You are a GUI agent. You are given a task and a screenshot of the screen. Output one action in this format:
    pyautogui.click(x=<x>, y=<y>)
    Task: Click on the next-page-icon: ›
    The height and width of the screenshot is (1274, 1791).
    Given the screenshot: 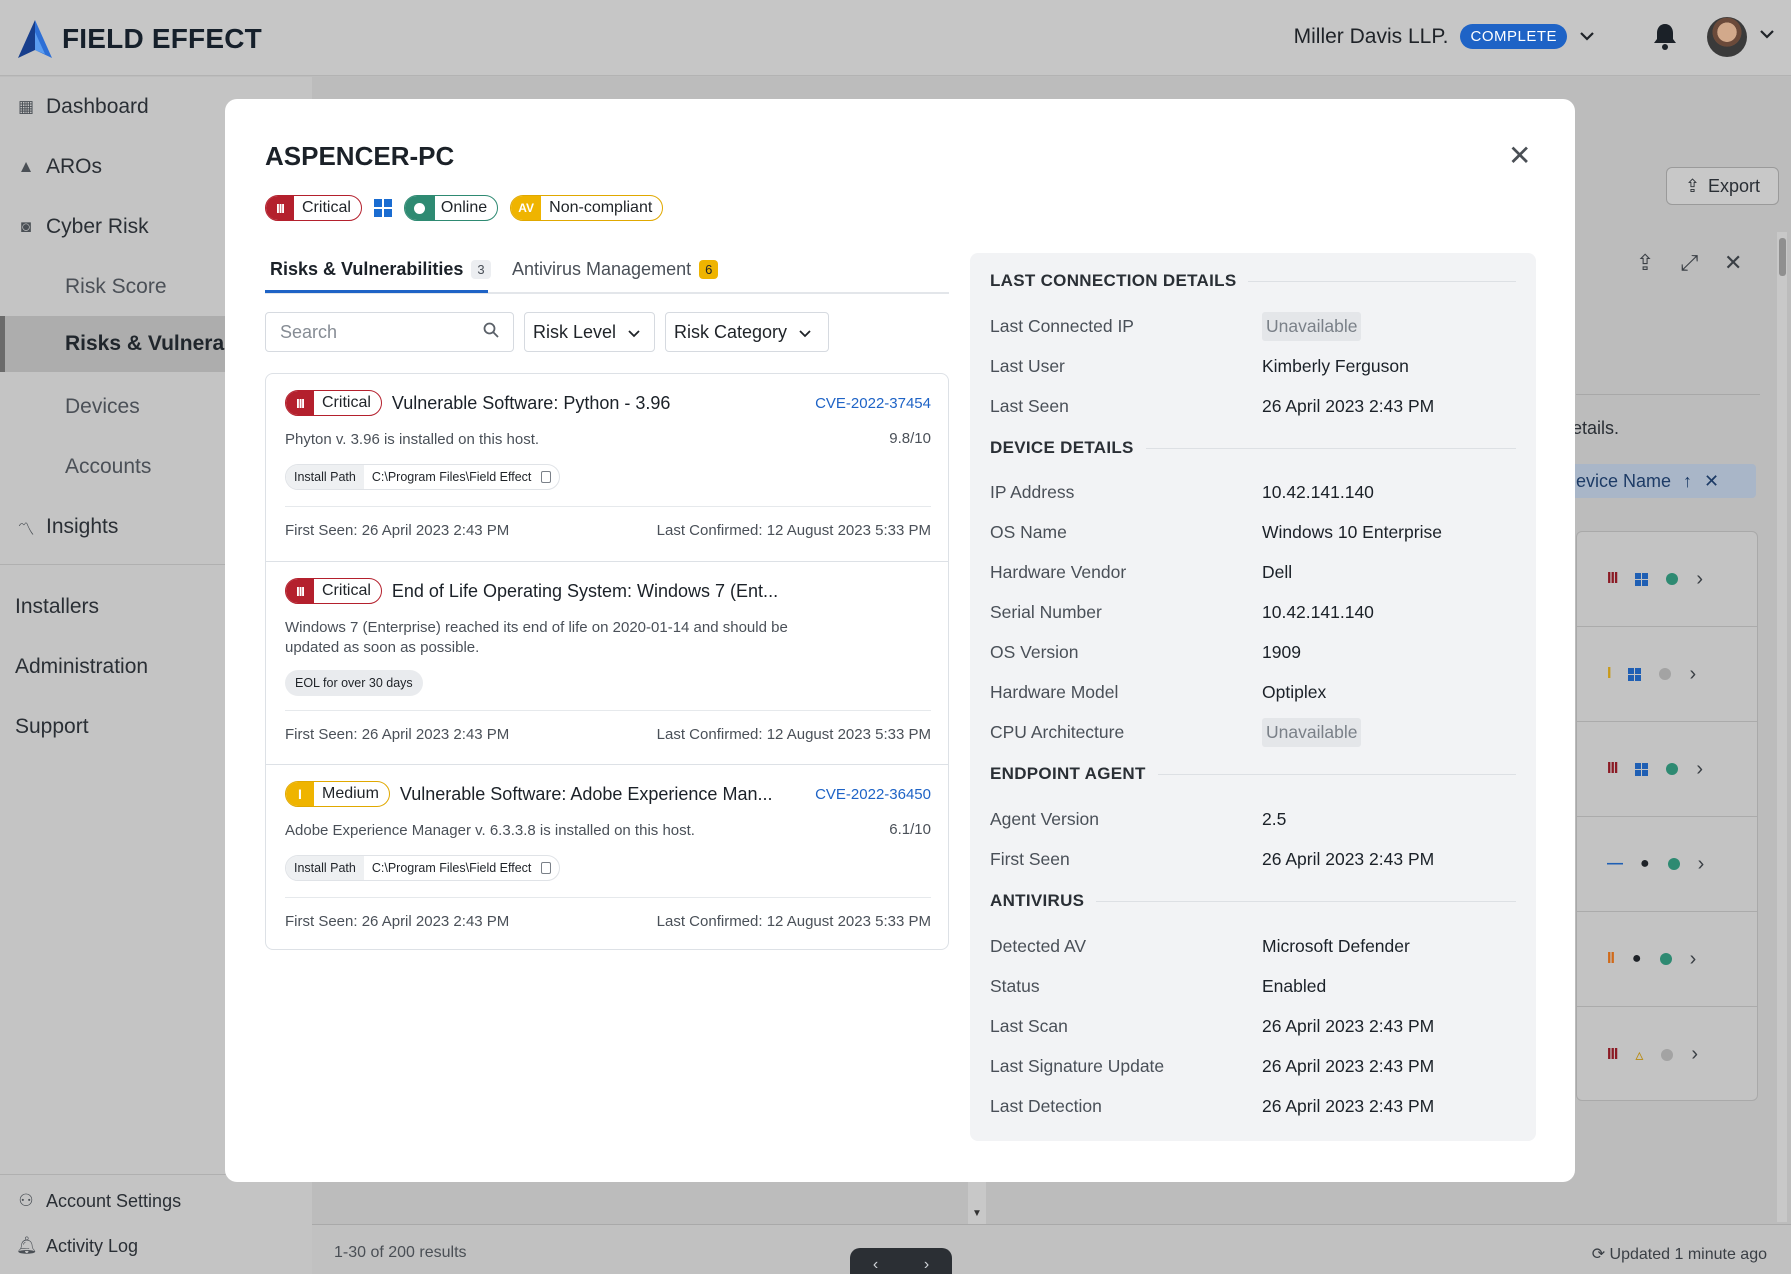 What is the action you would take?
    pyautogui.click(x=926, y=1265)
    